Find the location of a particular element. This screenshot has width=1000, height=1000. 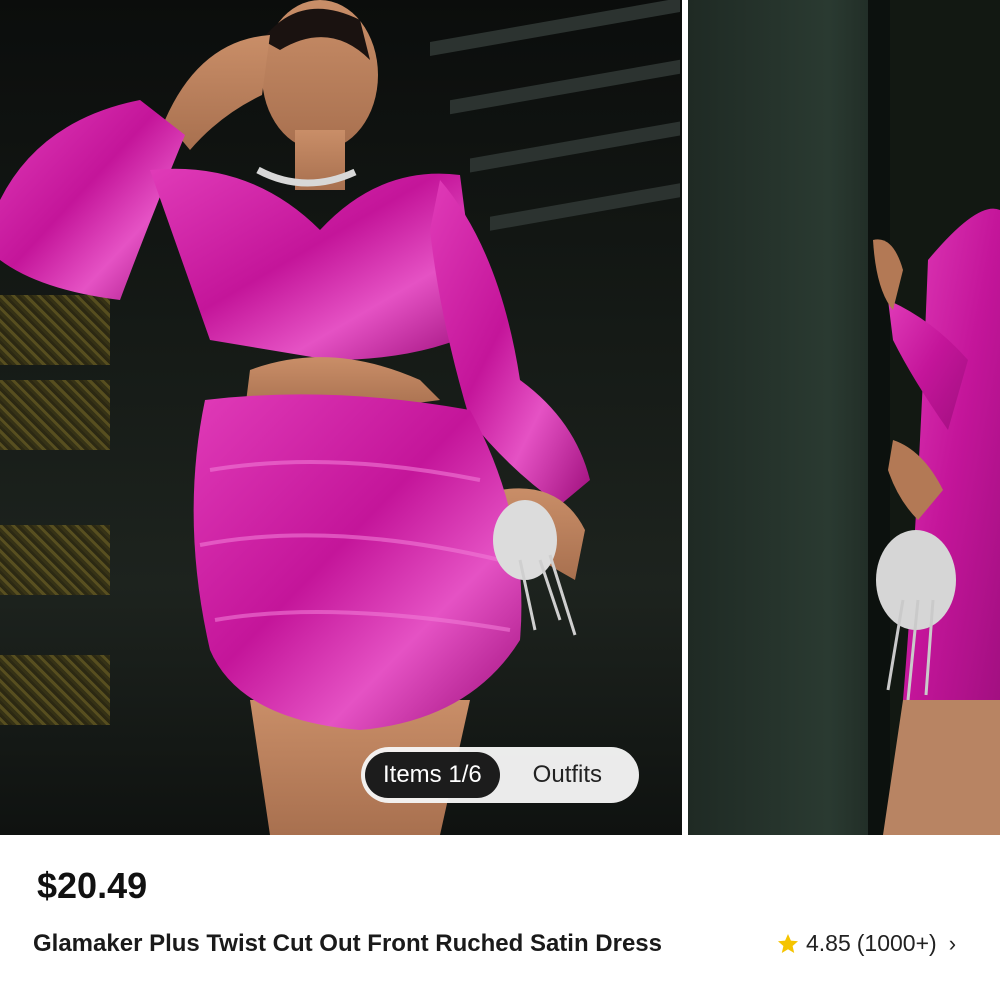

items-tab-label: Items 1/6 is located at coordinates (432, 774).